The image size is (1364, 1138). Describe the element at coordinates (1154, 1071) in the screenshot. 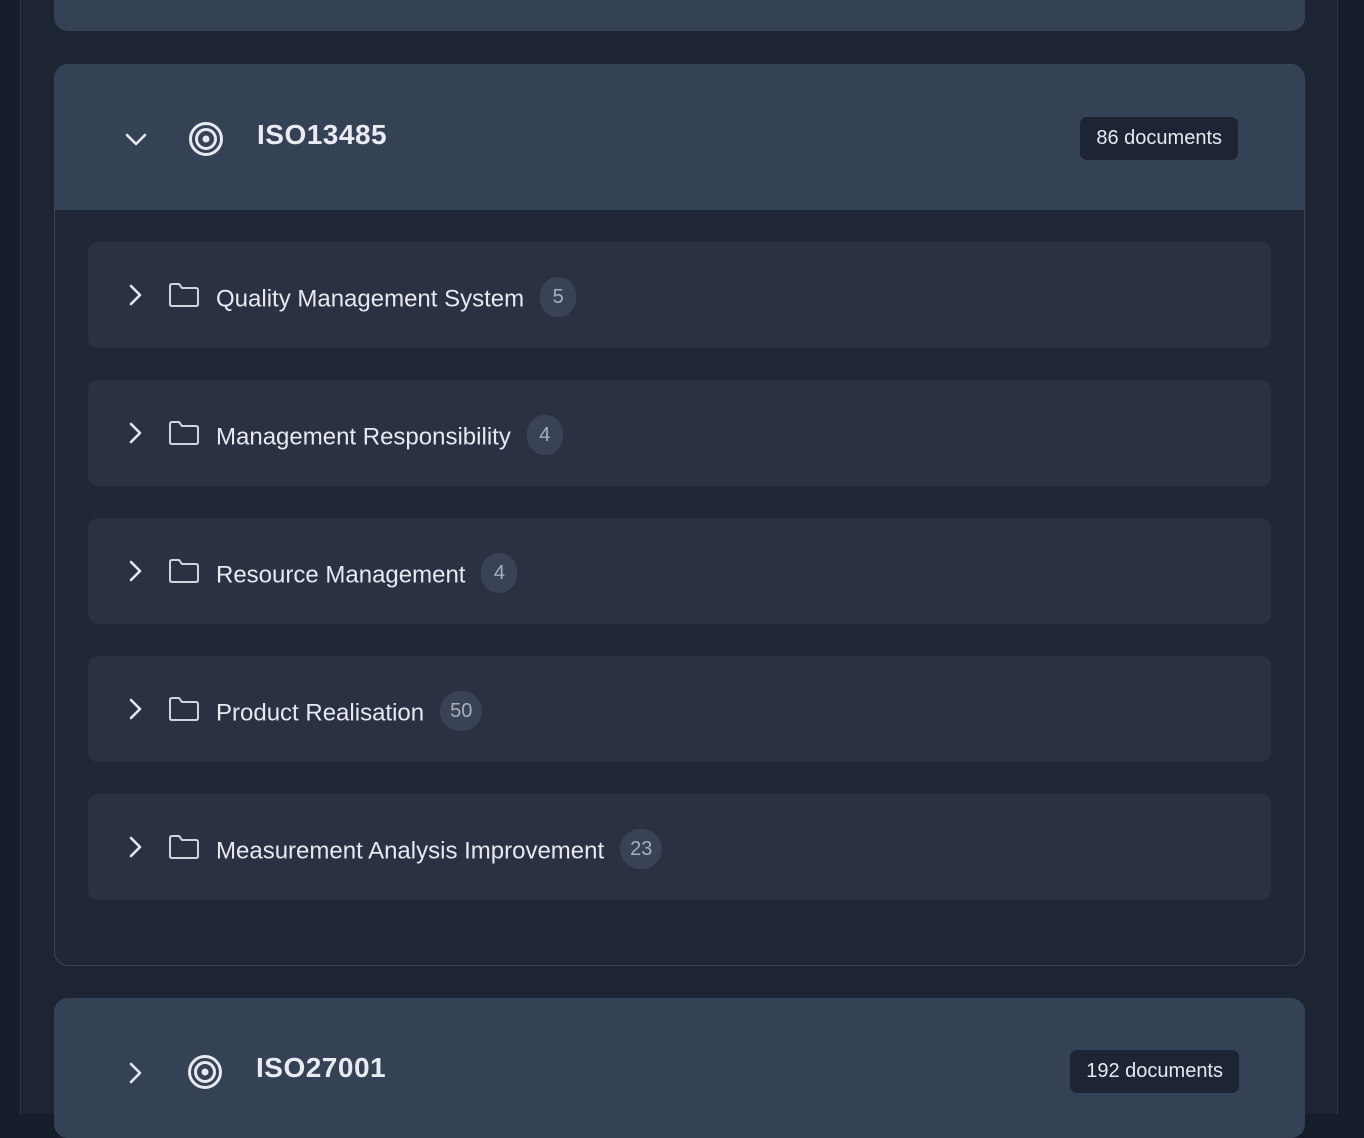

I see `document-count-badge: 192 documents` at that location.